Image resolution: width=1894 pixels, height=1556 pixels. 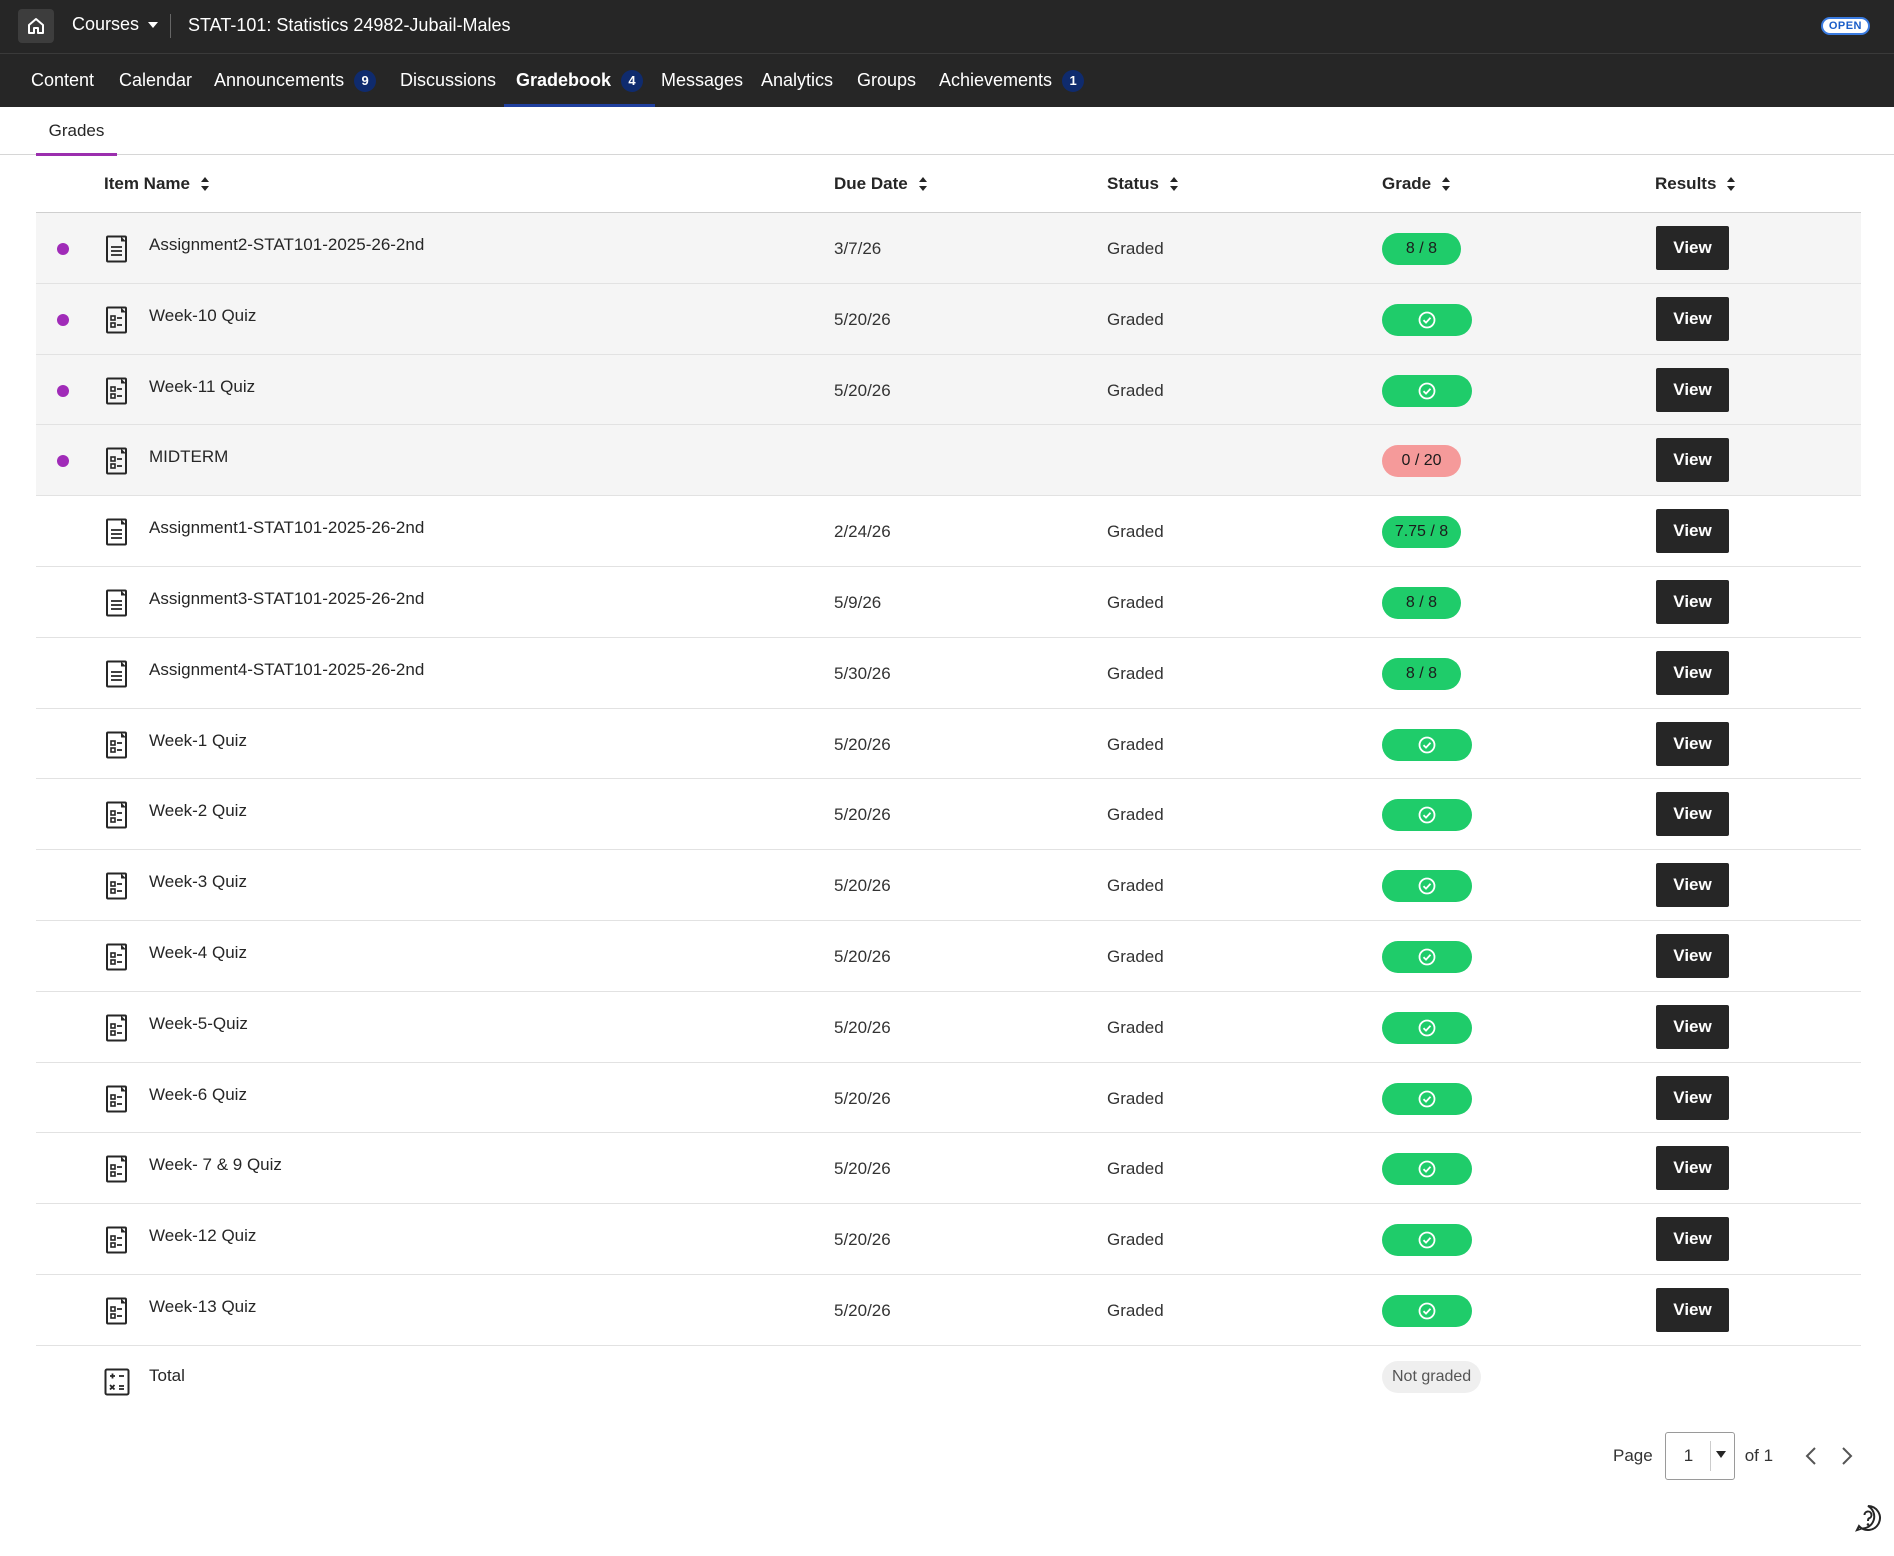 I want to click on item-name-link: Week-10 Quiz, so click(x=202, y=316).